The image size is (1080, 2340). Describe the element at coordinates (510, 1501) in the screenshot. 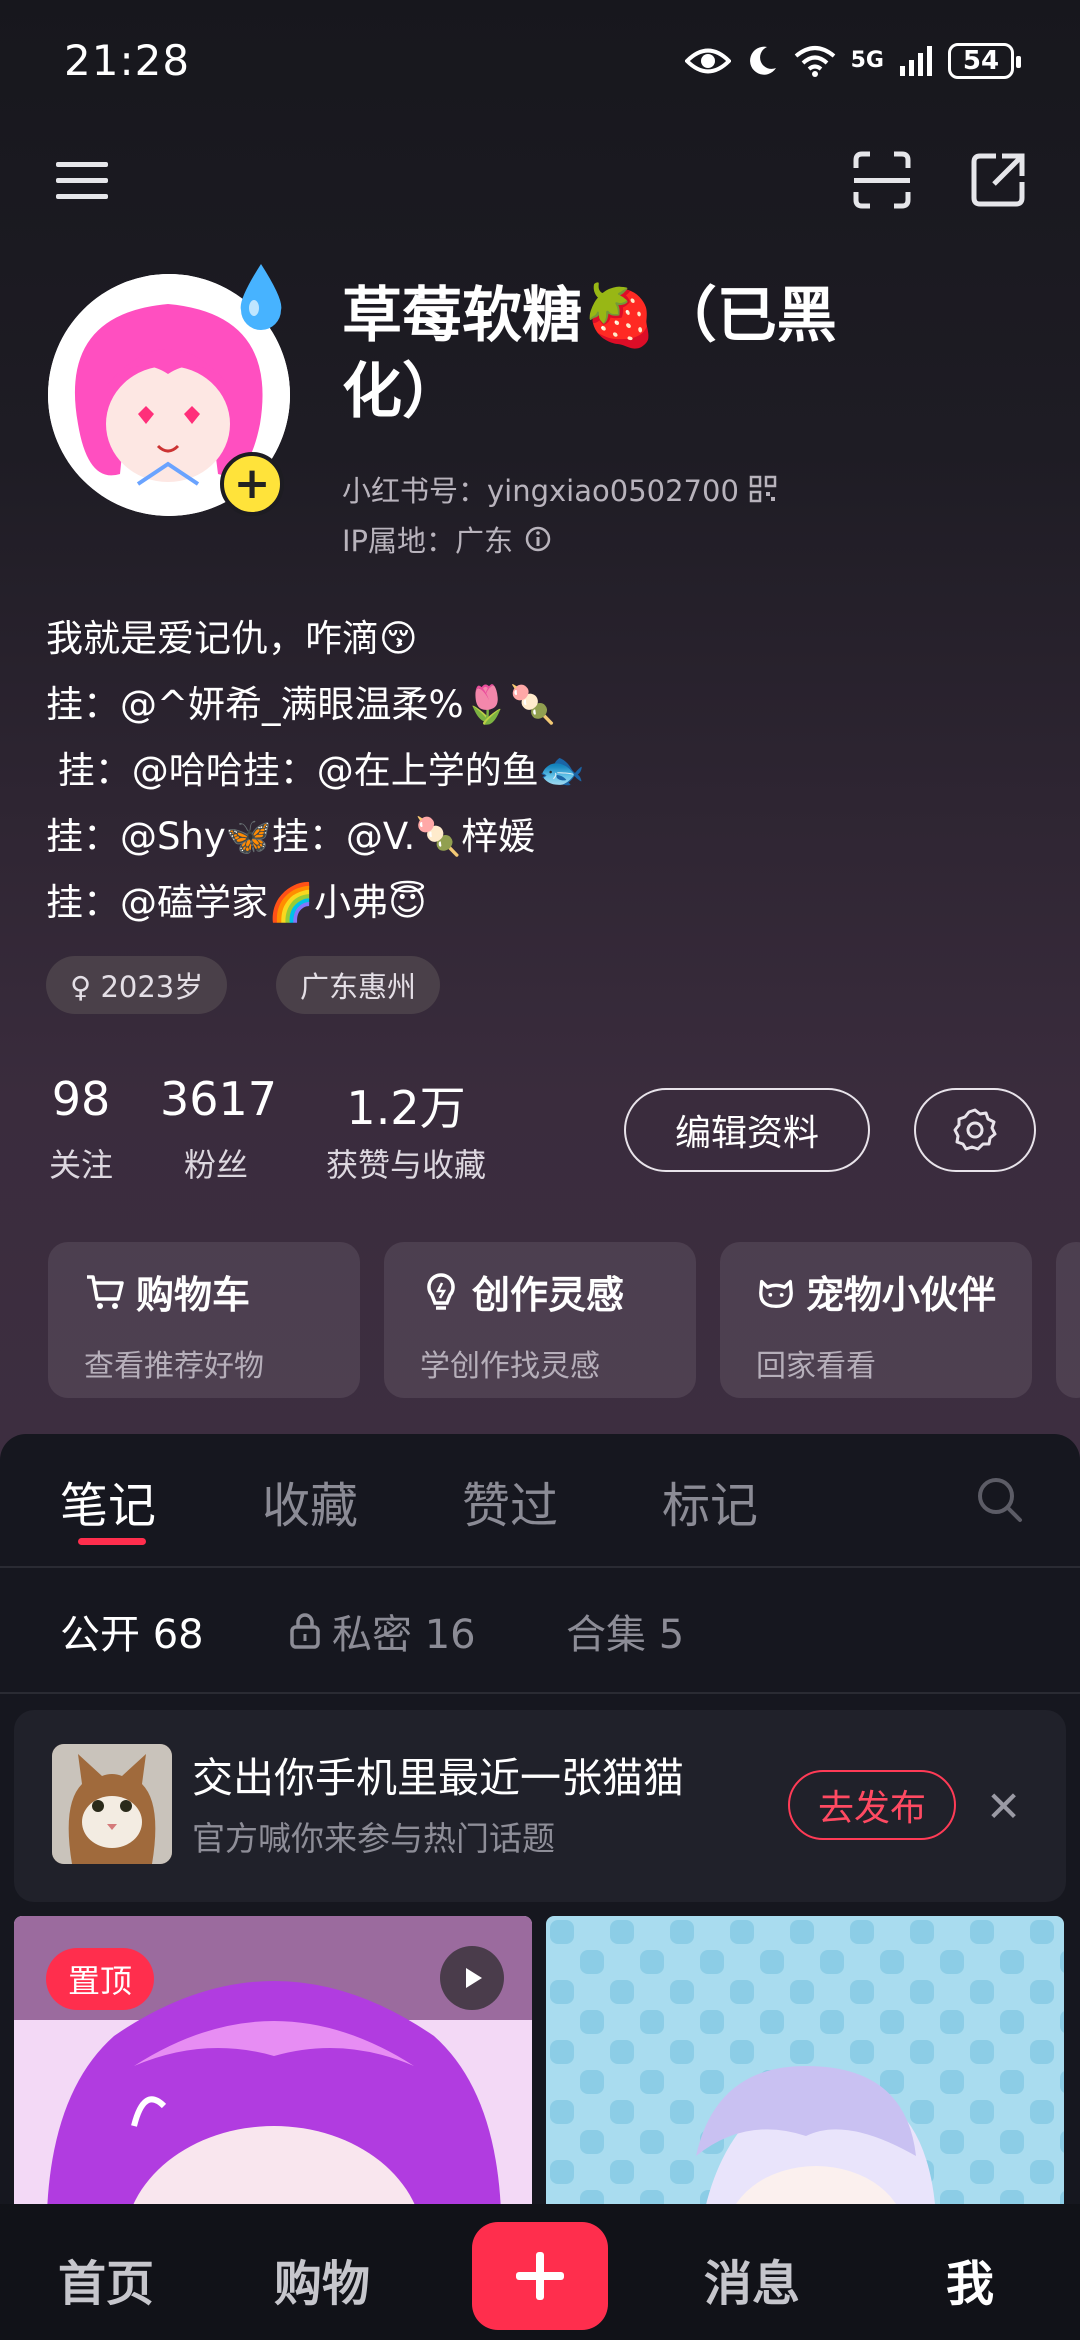

I see `tab-liked: 赞过` at that location.